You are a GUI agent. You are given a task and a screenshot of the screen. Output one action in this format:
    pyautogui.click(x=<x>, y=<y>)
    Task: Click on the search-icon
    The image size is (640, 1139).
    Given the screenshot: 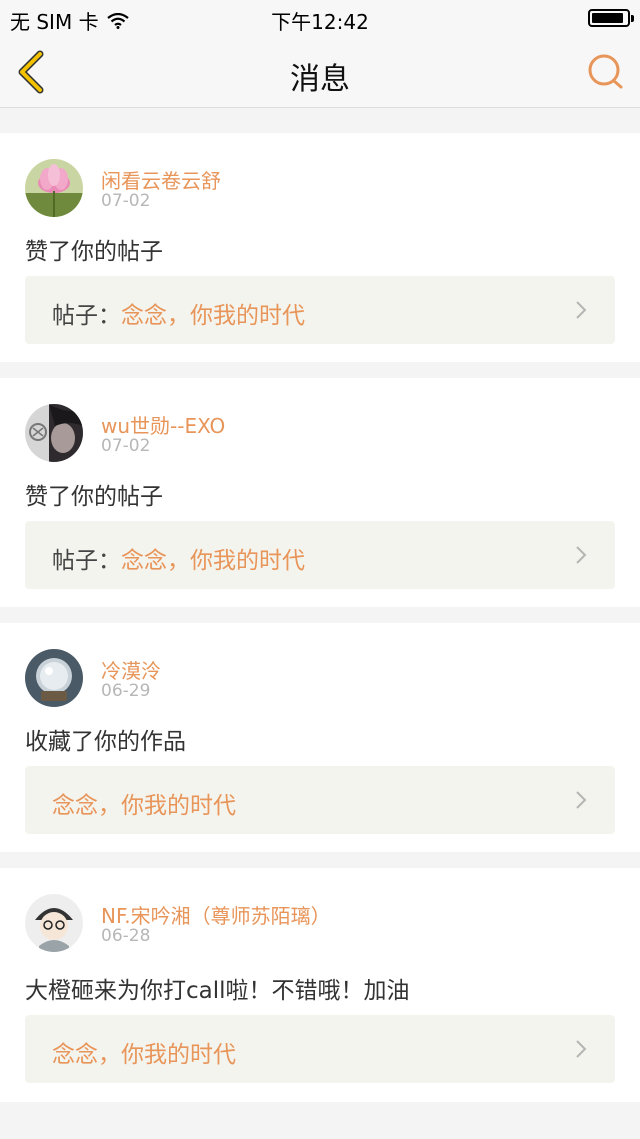 What is the action you would take?
    pyautogui.click(x=605, y=71)
    